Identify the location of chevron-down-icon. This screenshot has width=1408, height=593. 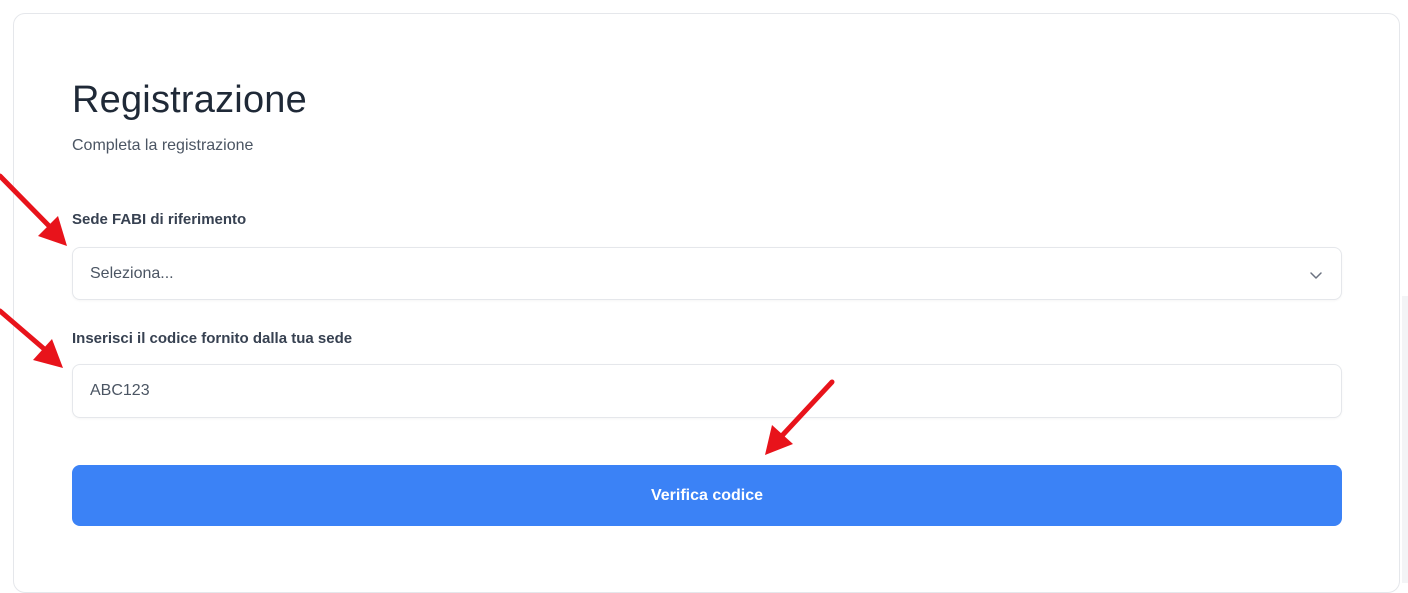
(1316, 275).